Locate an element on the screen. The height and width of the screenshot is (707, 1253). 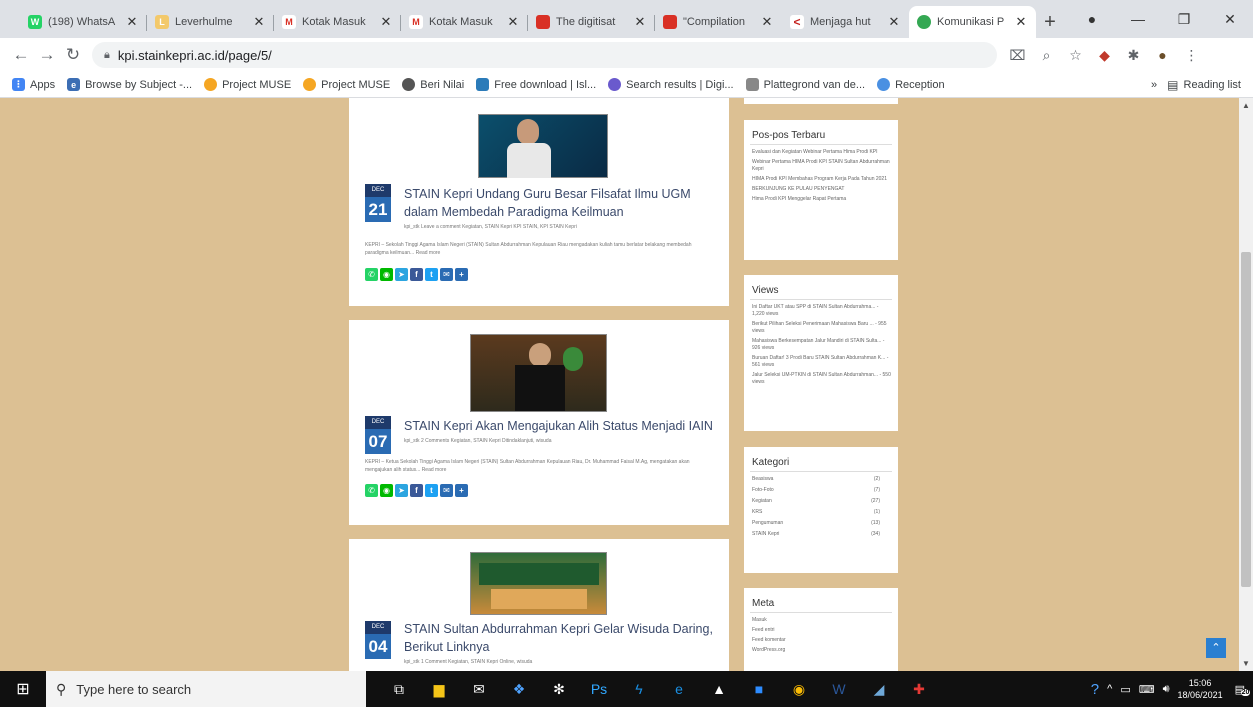
recent-post-link: Hima Prodi KPI Menggelar Rapat Pertama is located at coordinates (821, 199).